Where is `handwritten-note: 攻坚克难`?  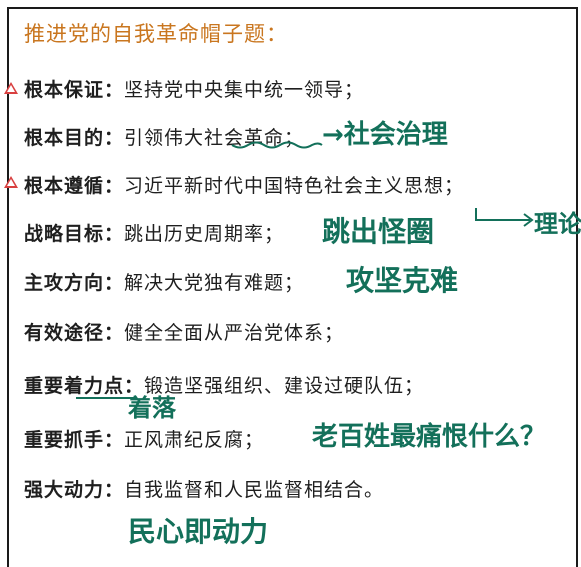
handwritten-note: 攻坚克难 is located at coordinates (402, 280).